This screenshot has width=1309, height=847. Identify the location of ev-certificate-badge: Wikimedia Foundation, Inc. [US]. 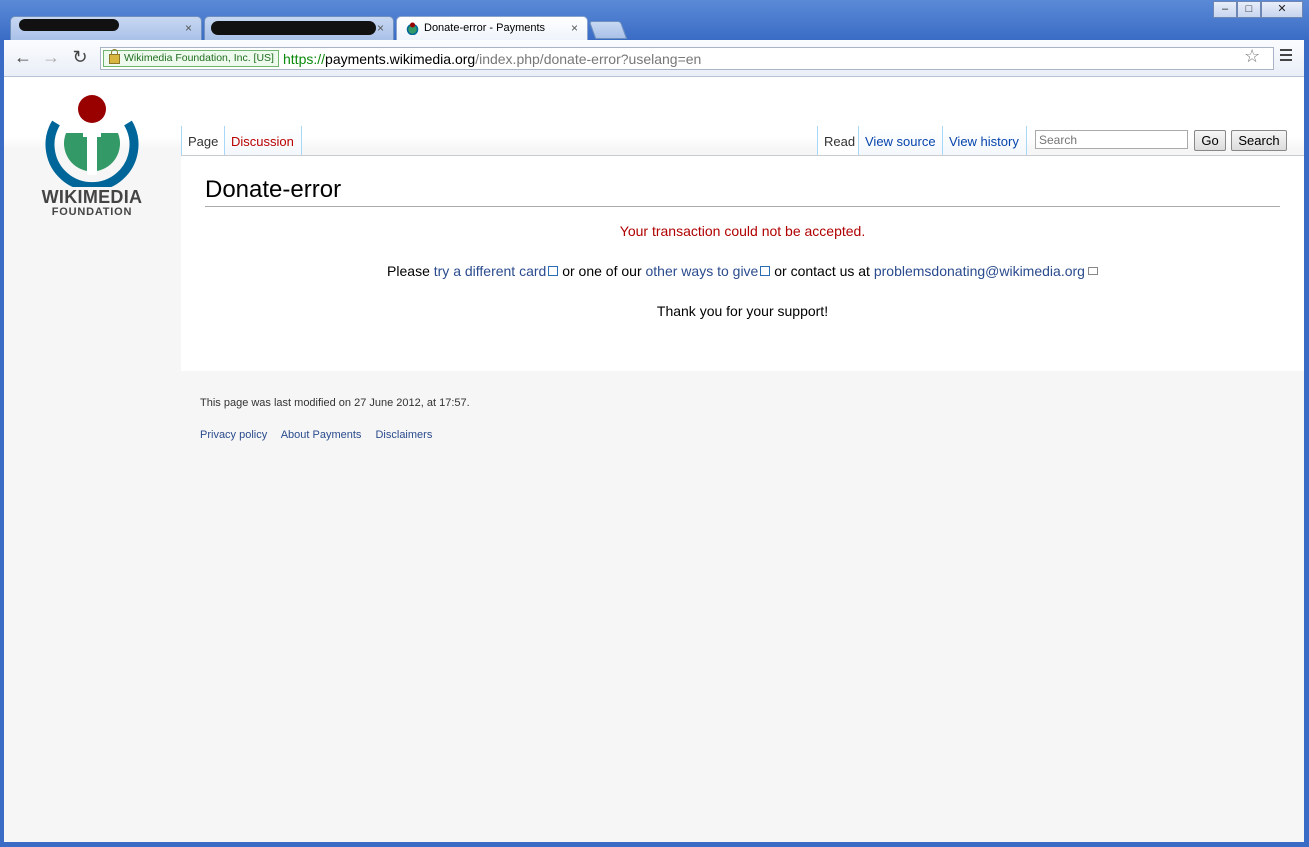
(191, 58).